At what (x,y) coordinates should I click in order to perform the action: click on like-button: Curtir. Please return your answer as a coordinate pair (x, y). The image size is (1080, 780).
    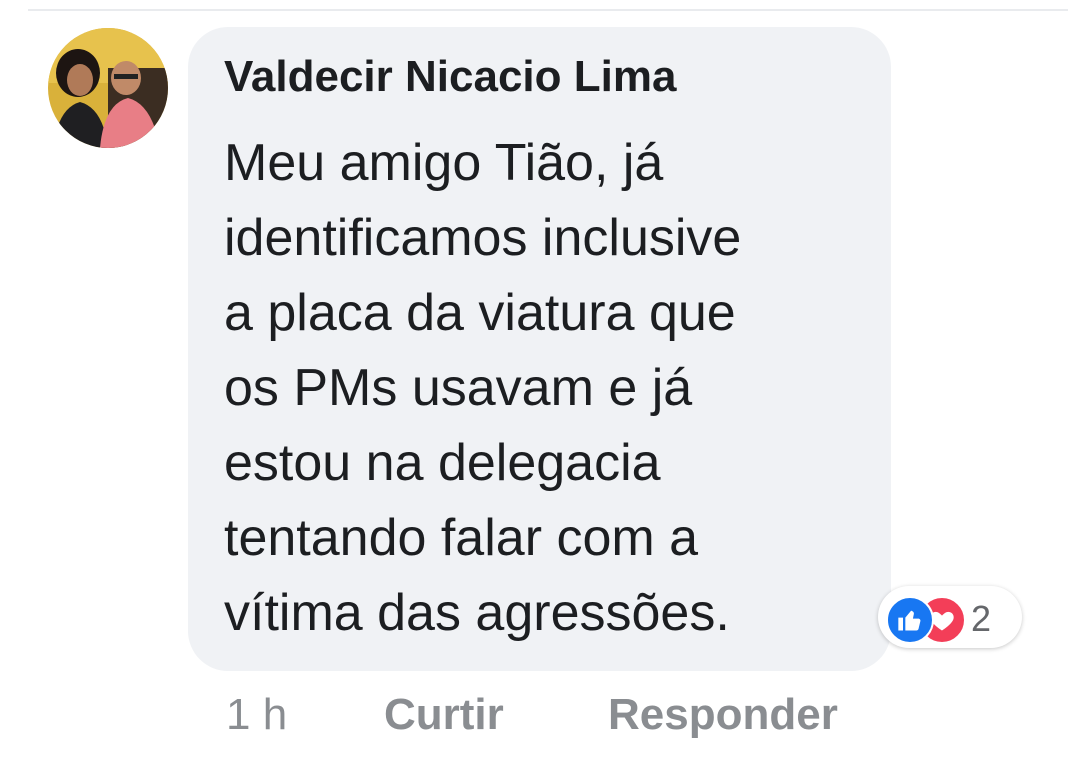
    Looking at the image, I should click on (444, 715).